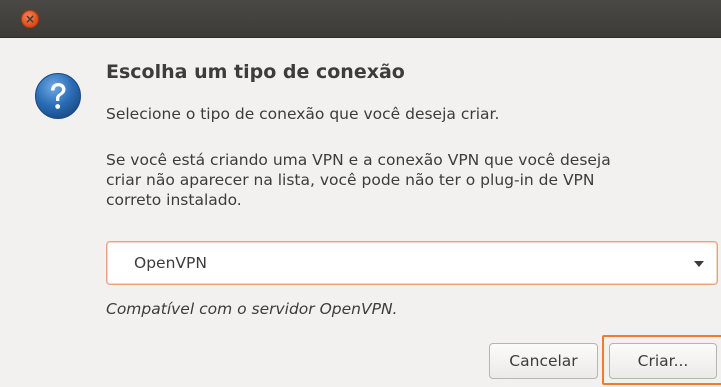 The image size is (721, 387). What do you see at coordinates (58, 96) in the screenshot?
I see `question-icon` at bounding box center [58, 96].